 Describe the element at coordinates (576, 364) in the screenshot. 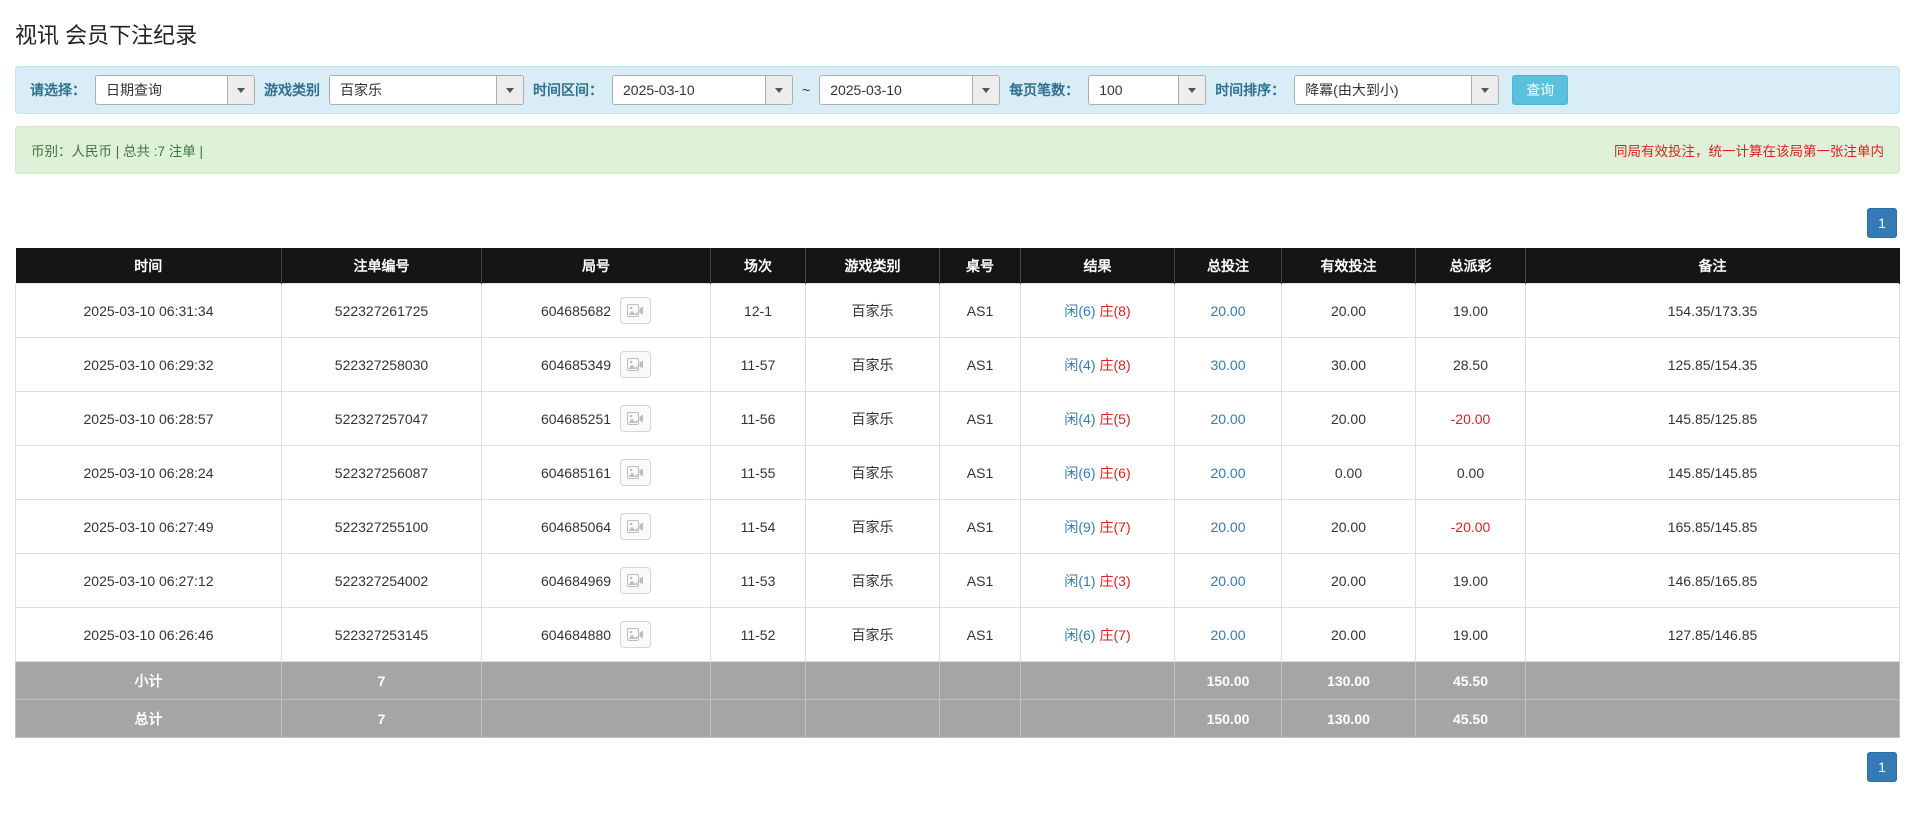

I see `round-number: 604685349` at that location.